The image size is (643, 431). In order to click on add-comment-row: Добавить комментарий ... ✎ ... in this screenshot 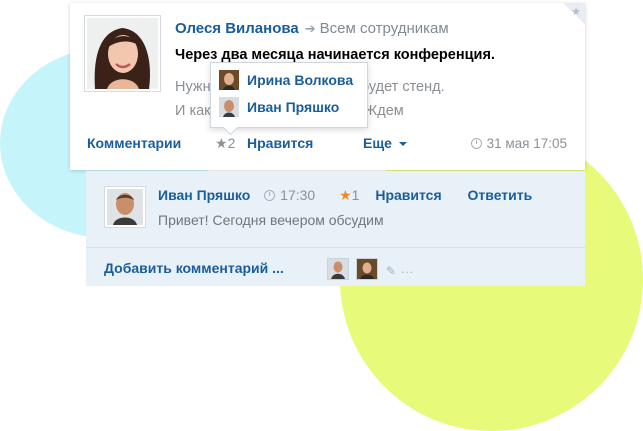, I will do `click(335, 267)`.